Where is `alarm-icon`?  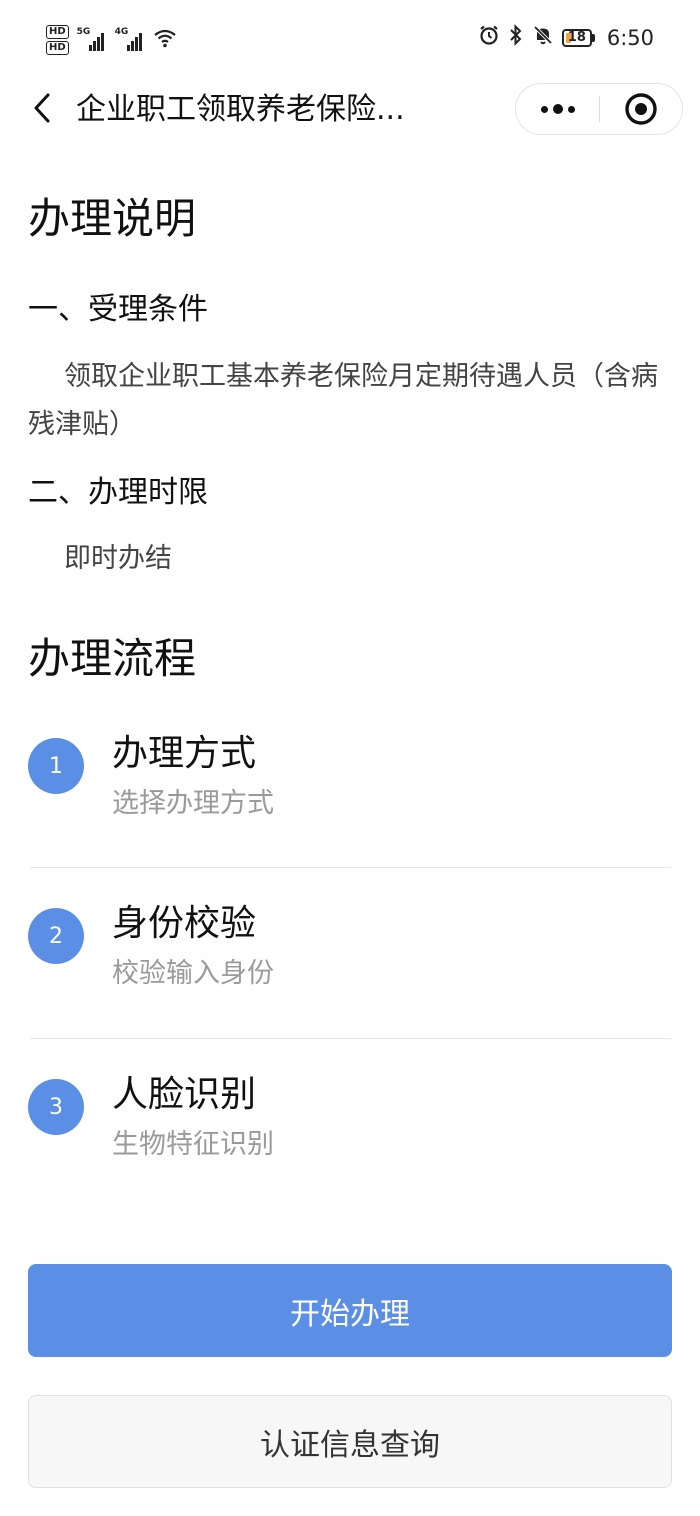 alarm-icon is located at coordinates (489, 37).